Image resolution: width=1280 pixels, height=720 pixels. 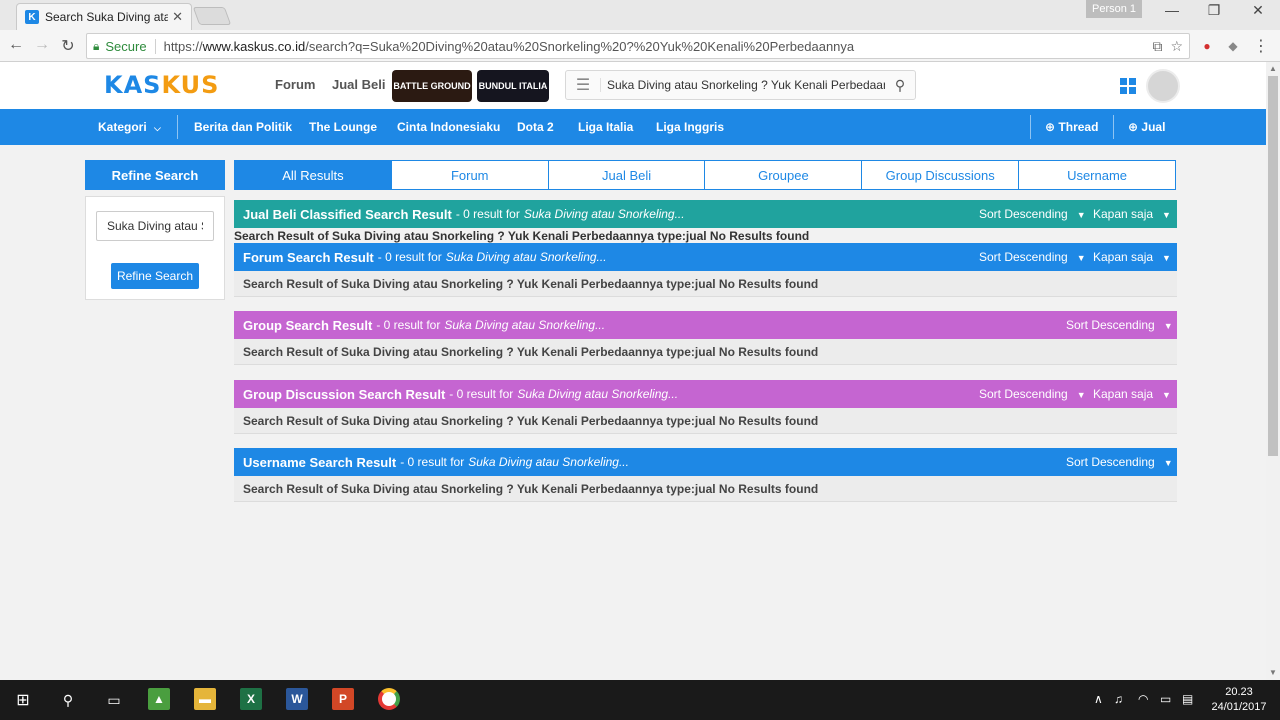 I want to click on url-host: www.kaskus.co.id, so click(x=254, y=46).